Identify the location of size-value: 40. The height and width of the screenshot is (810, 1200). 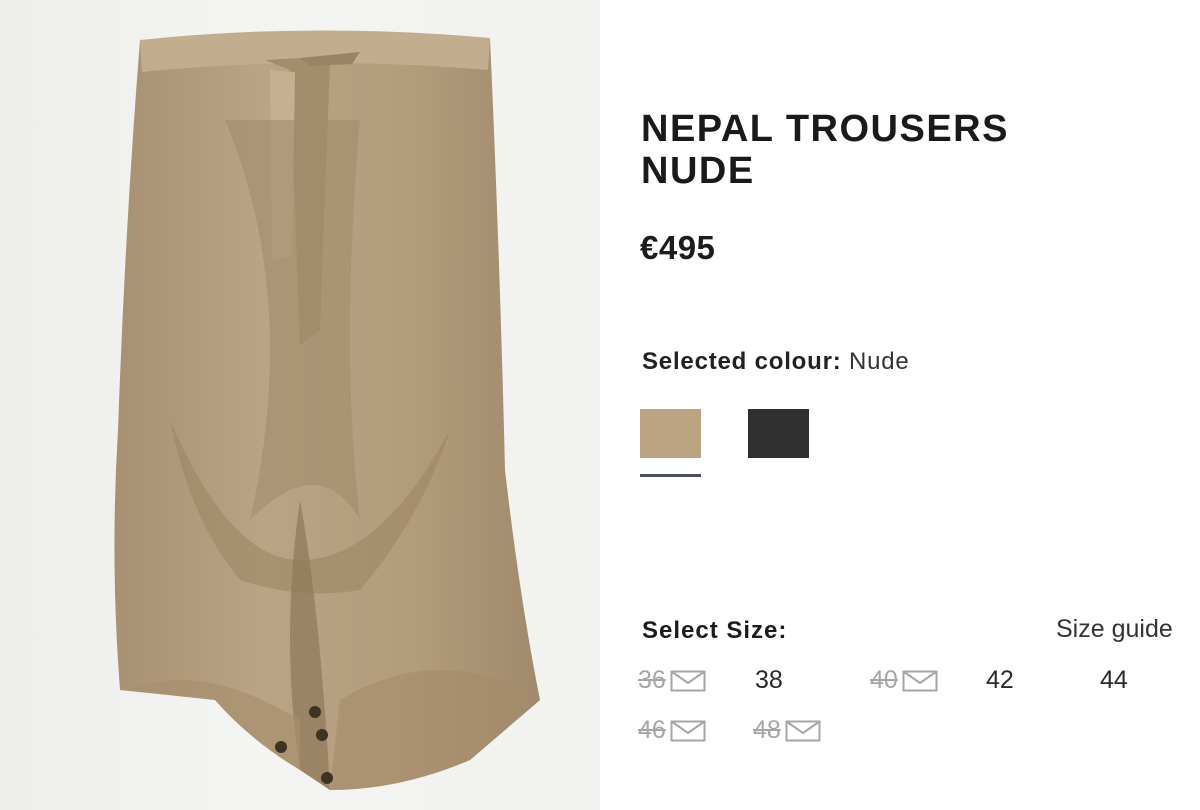
(884, 680).